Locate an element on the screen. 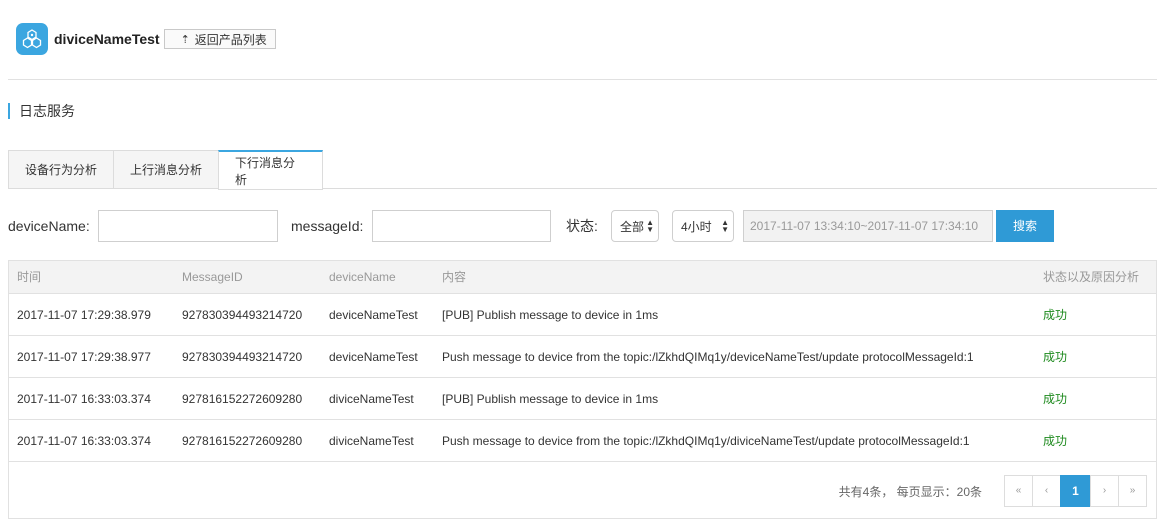 The width and height of the screenshot is (1162, 525). period-select-value: 4小时 is located at coordinates (696, 226).